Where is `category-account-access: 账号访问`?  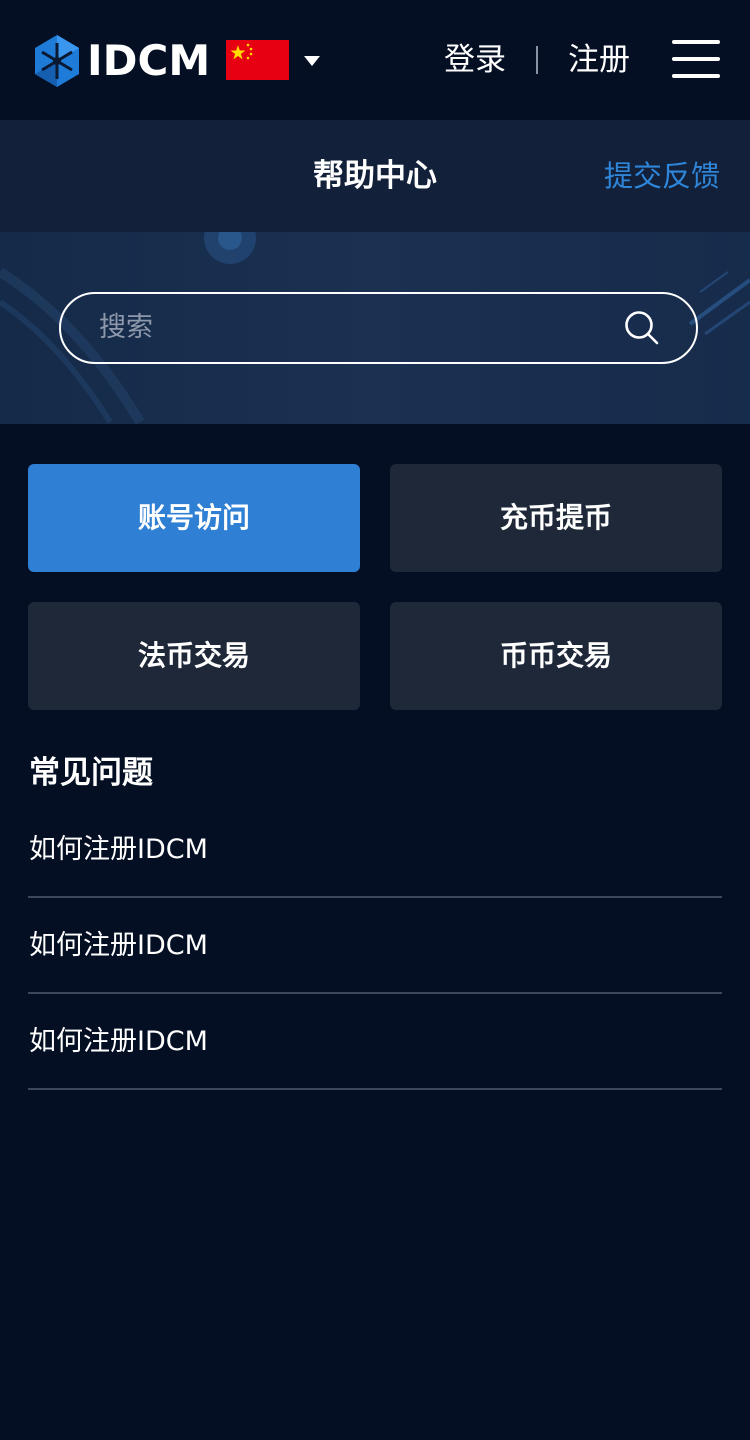 category-account-access: 账号访问 is located at coordinates (194, 518).